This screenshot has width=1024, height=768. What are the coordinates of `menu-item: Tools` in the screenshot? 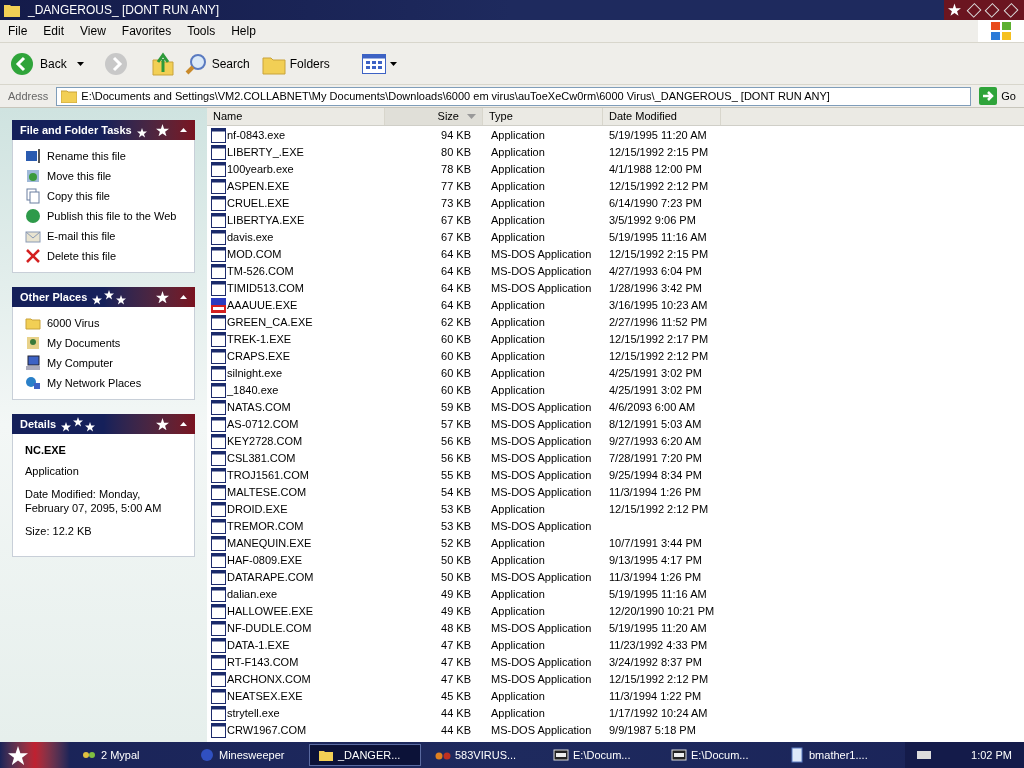 It's located at (201, 31).